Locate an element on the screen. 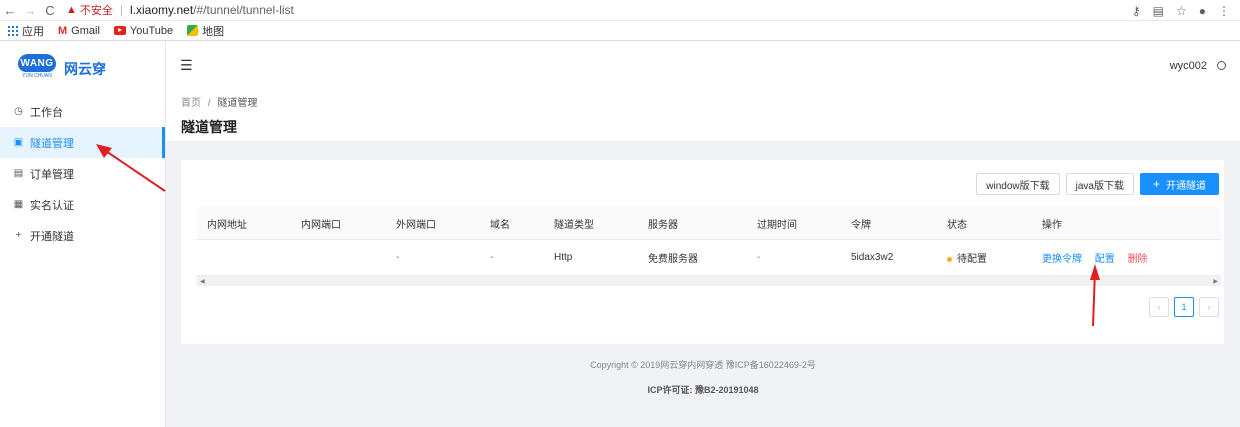  sidebar-item-workbench: ◷ 工作台 is located at coordinates (82, 111).